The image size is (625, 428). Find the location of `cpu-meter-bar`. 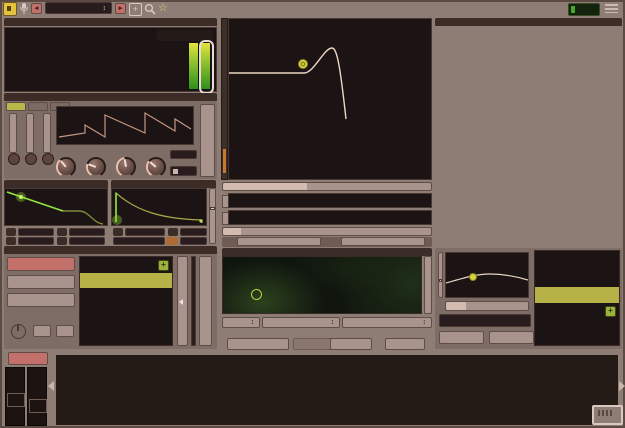

cpu-meter-bar is located at coordinates (573, 9).